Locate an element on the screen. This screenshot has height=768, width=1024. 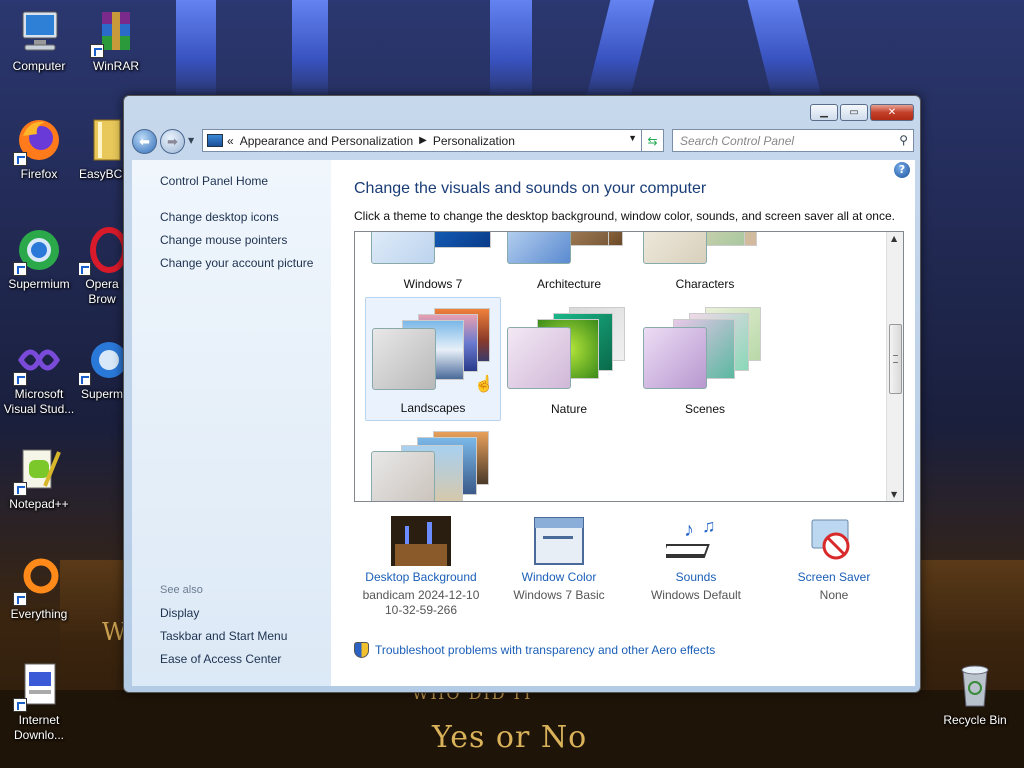
theme-label: Scenes is located at coordinates (705, 409).